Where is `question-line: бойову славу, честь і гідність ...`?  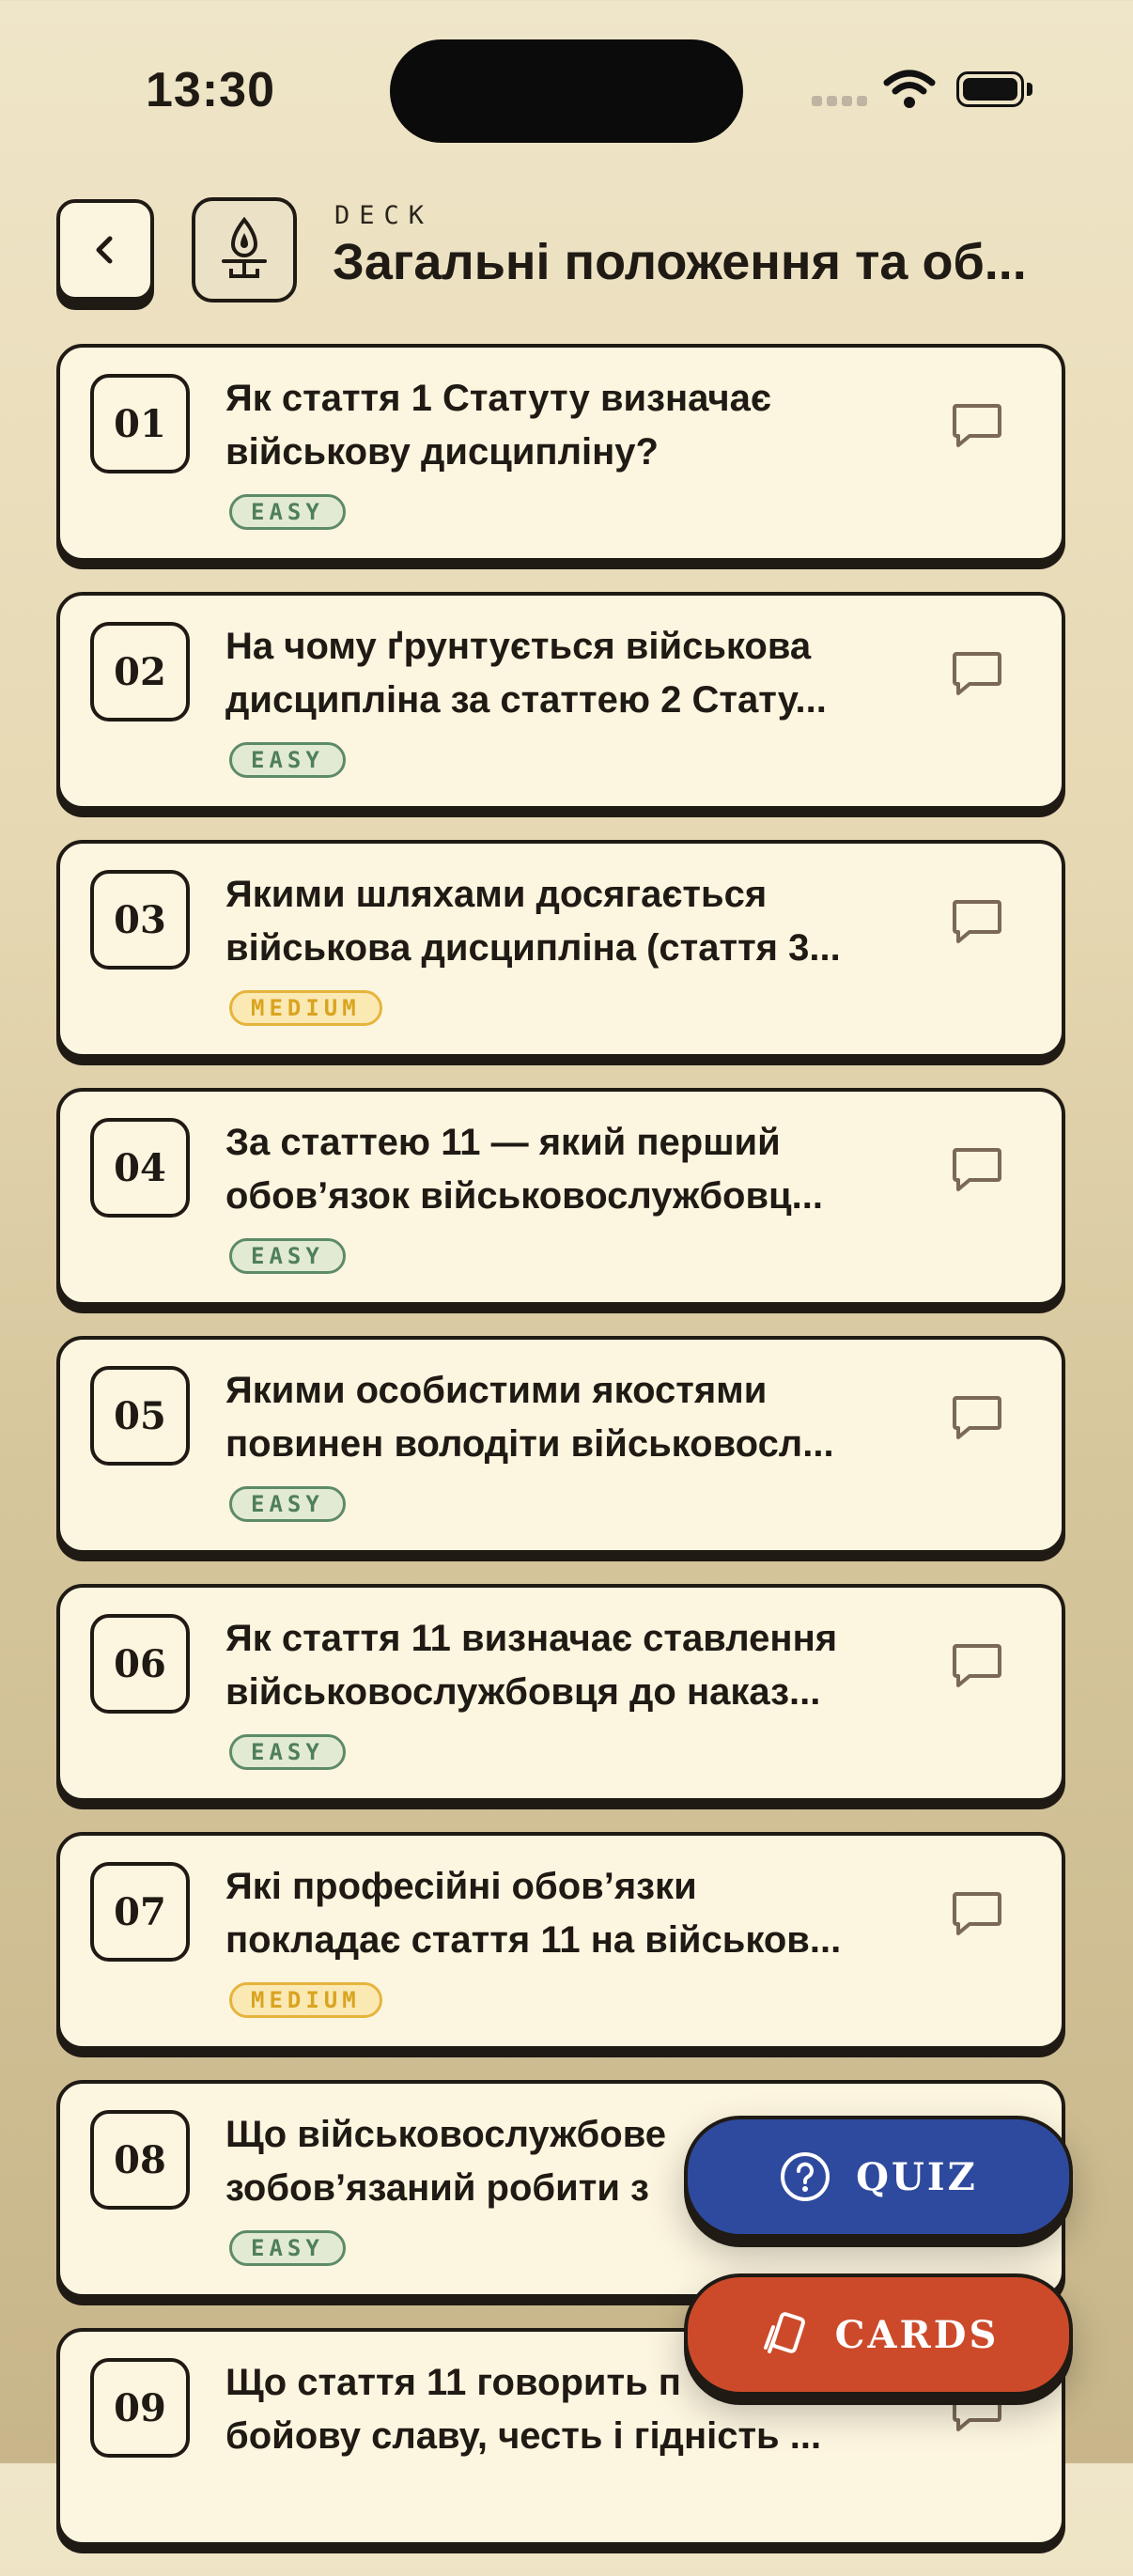 question-line: бойову славу, честь і гідність ... is located at coordinates (523, 2436).